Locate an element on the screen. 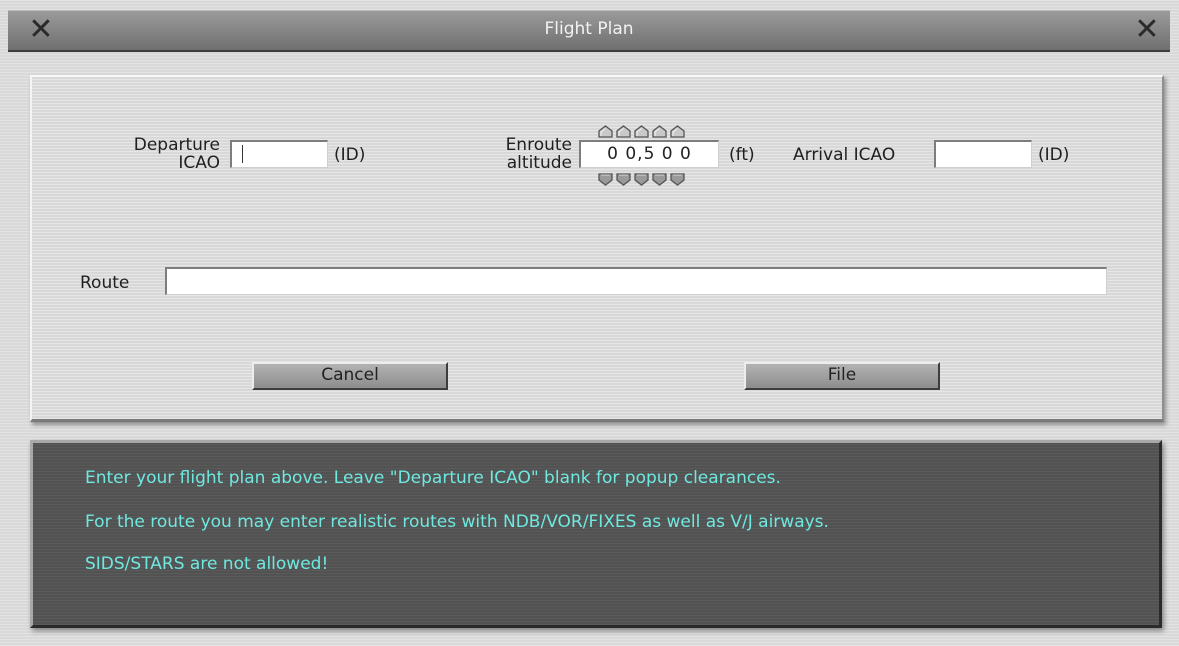 This screenshot has width=1179, height=646. close-right-icon: ✕ is located at coordinates (1147, 30).